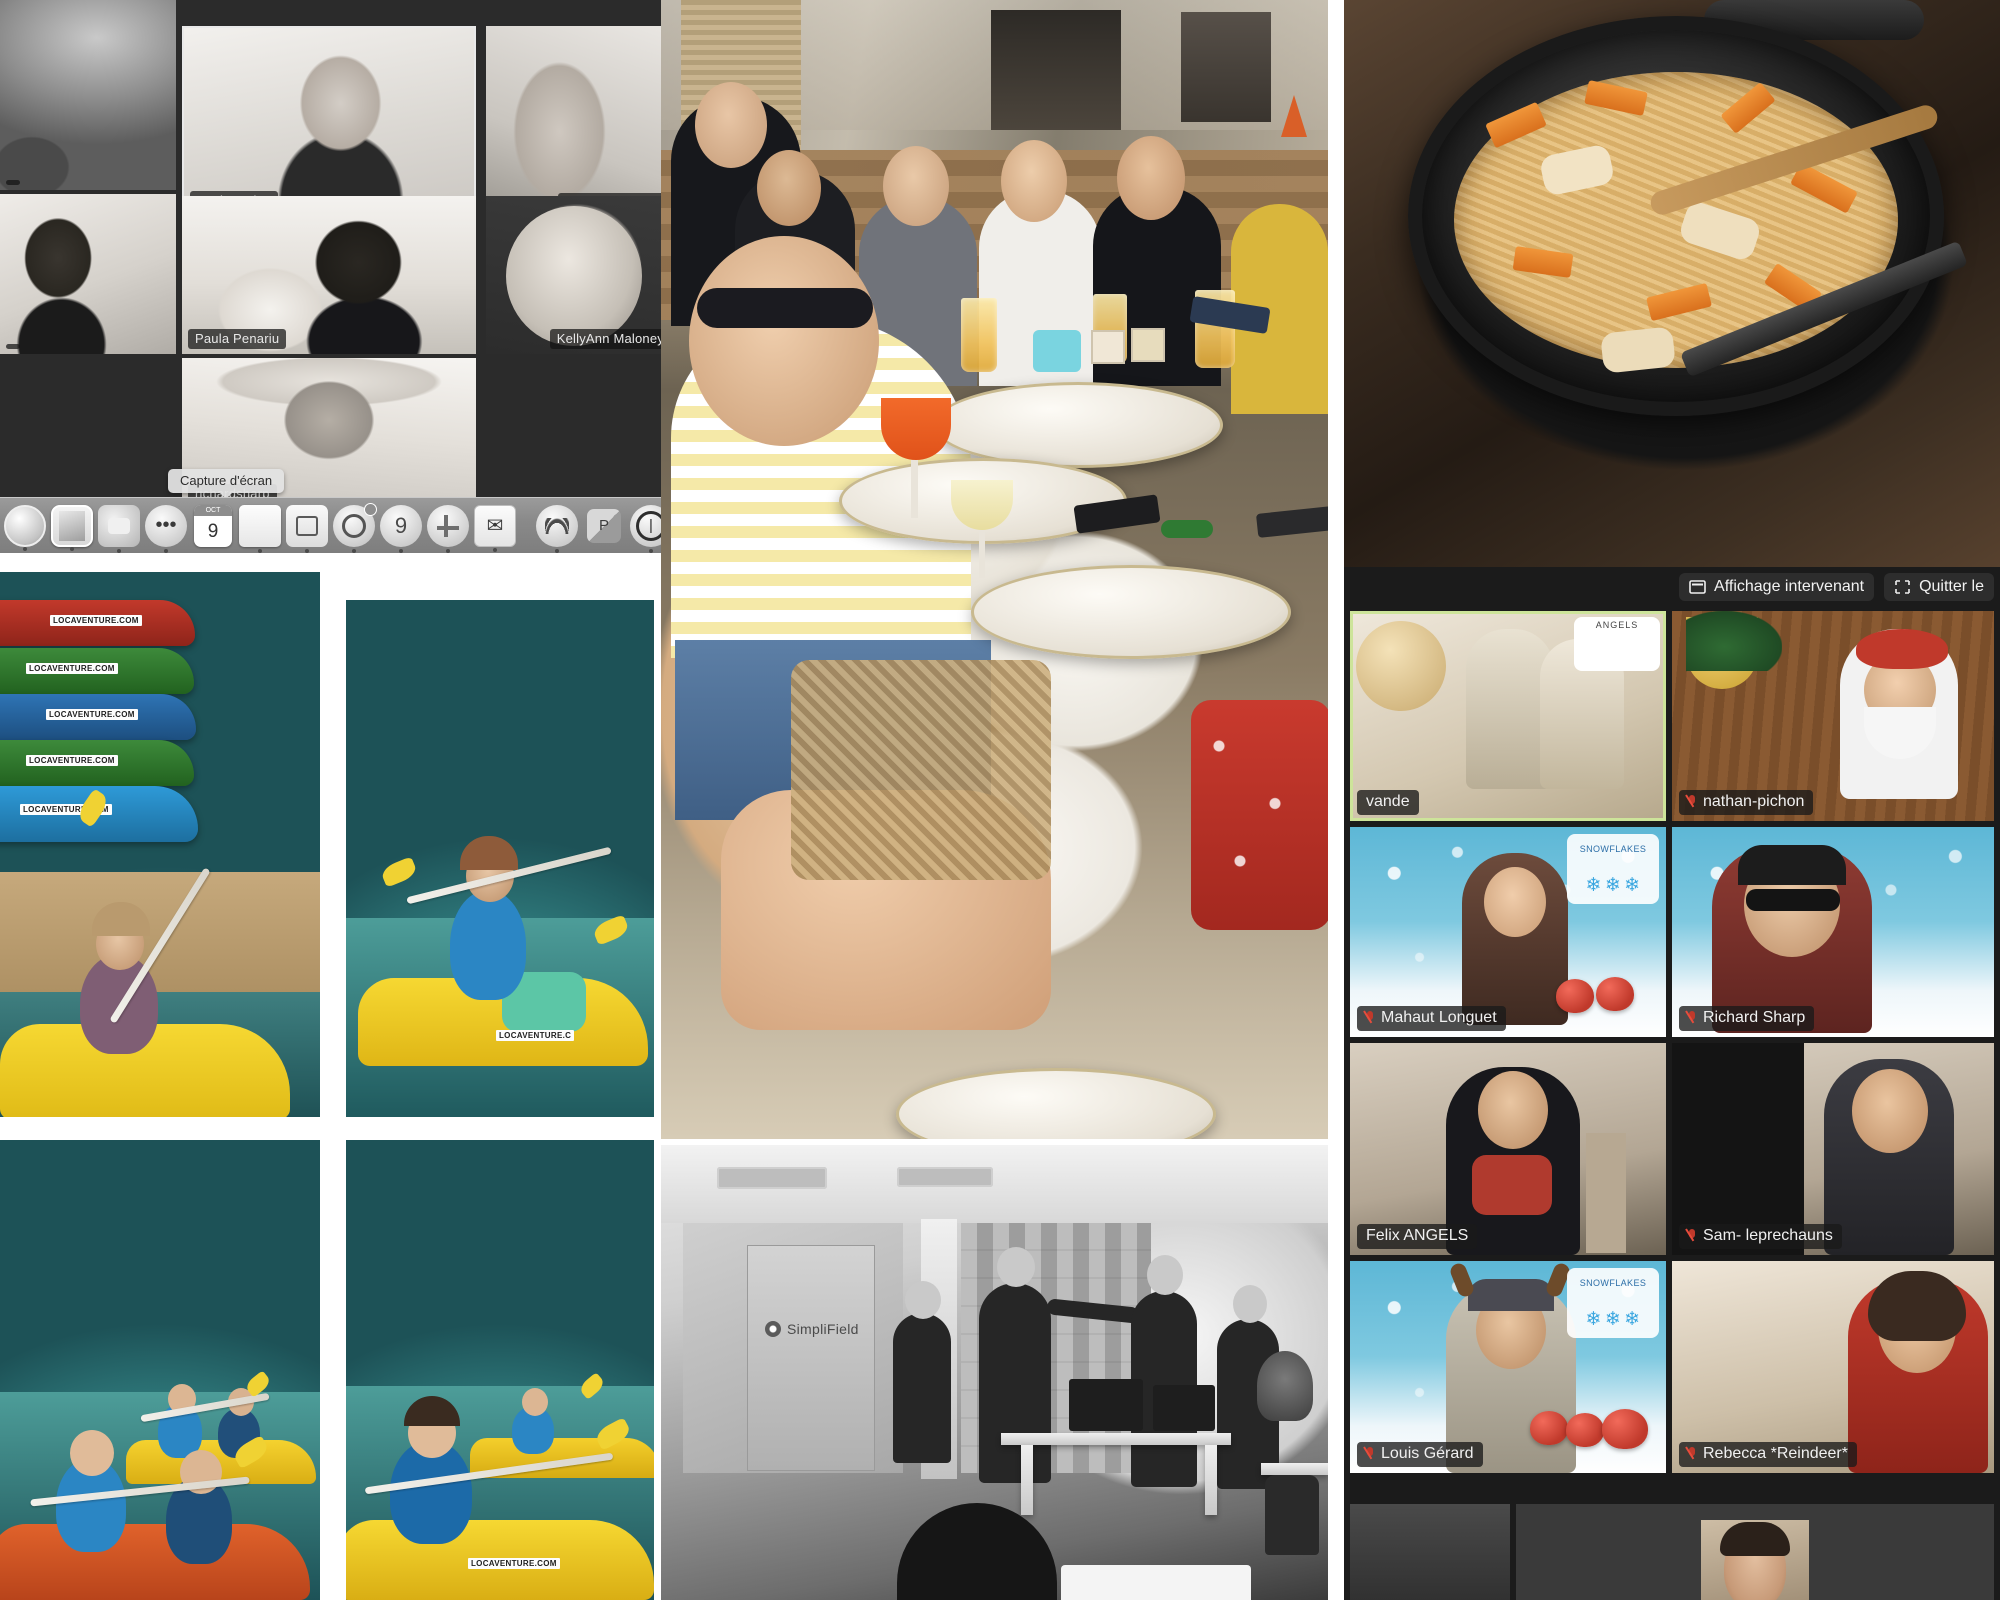 Image resolution: width=2000 pixels, height=1600 pixels. Describe the element at coordinates (1793, 900) in the screenshot. I see `sunglasses` at that location.